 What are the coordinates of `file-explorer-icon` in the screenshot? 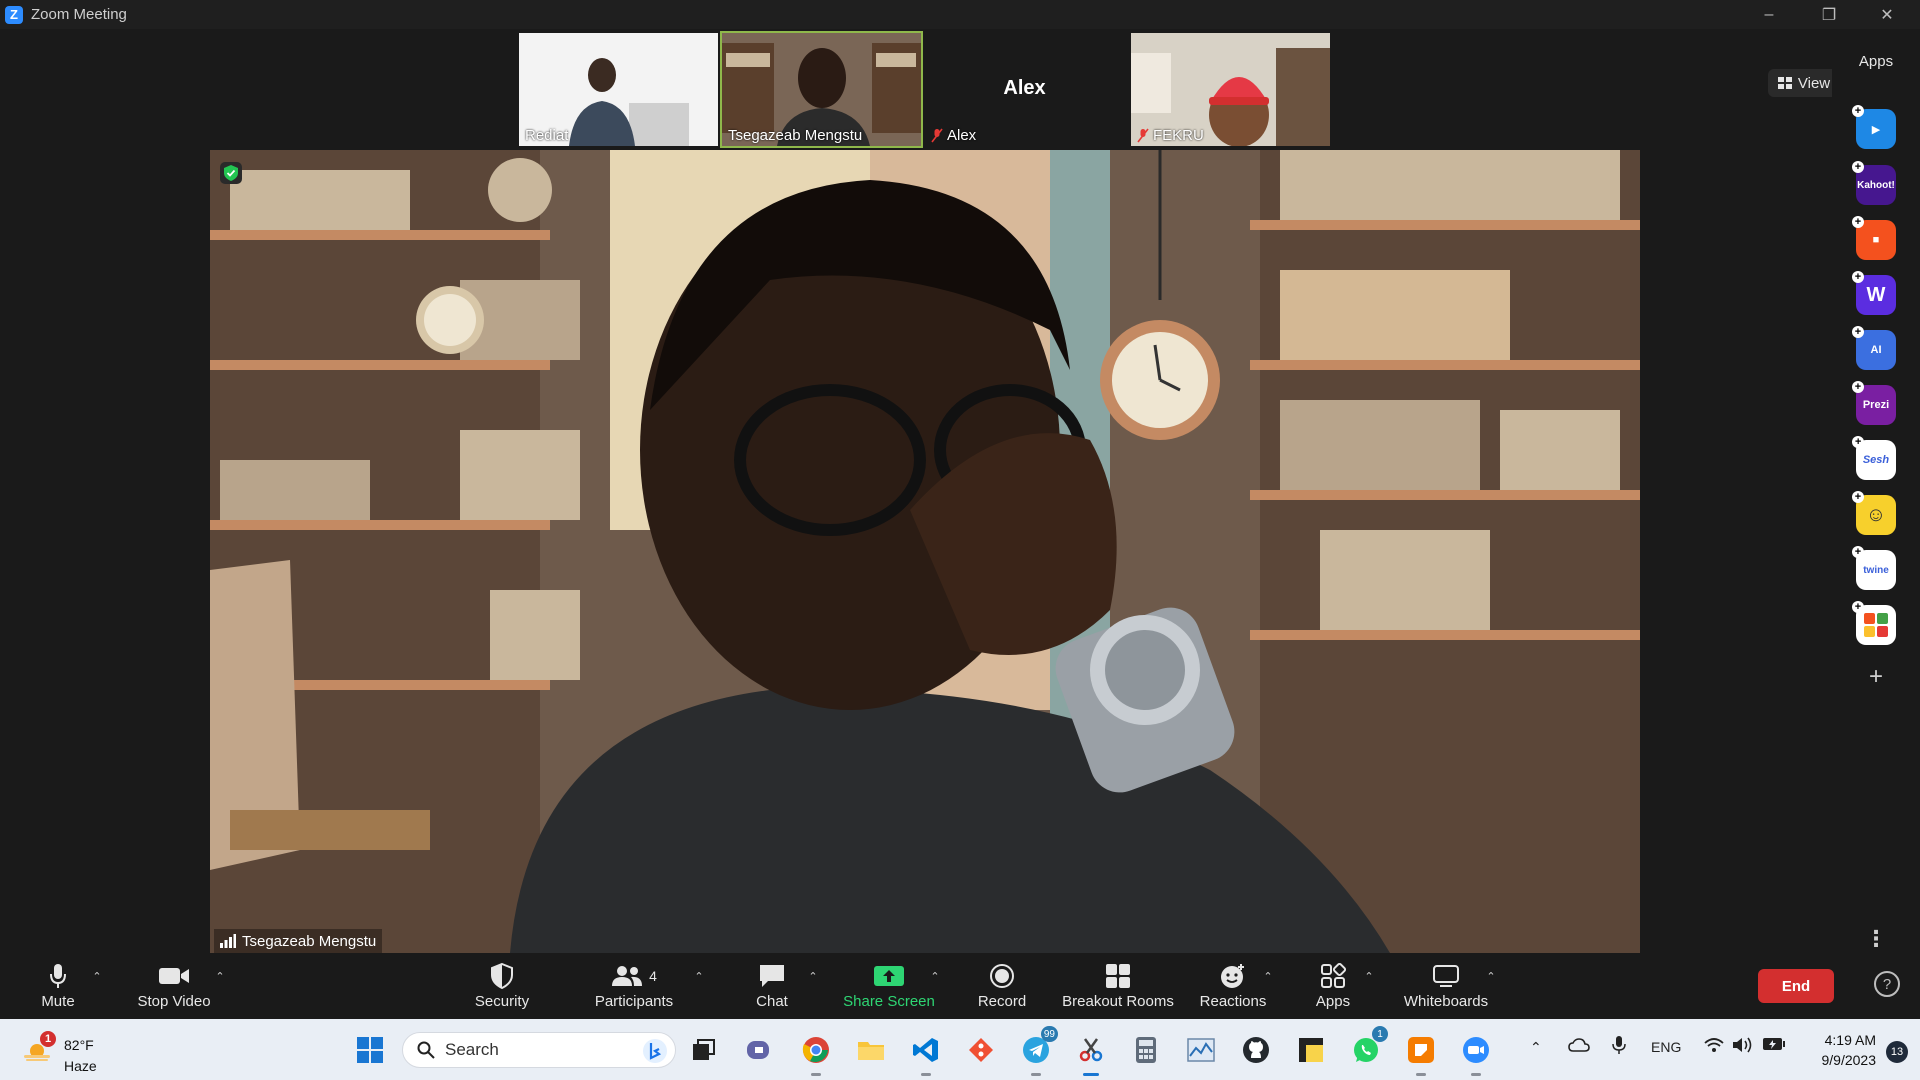 It's located at (871, 1050).